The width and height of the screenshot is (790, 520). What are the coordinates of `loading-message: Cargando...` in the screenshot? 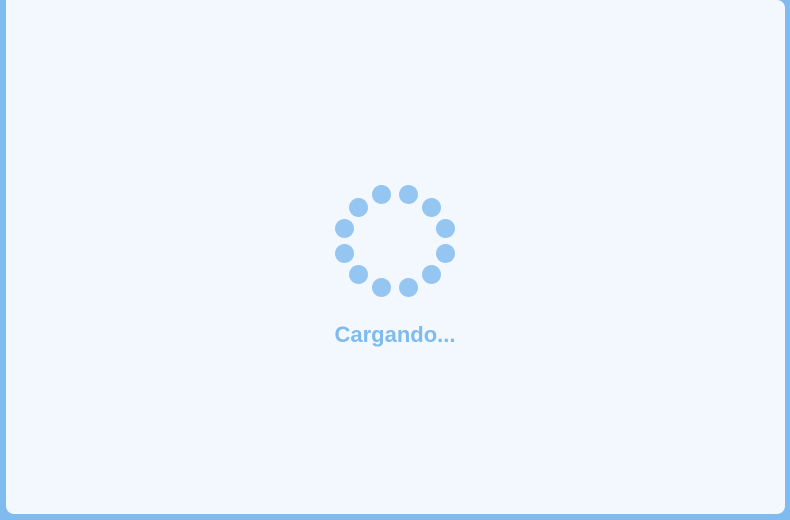 It's located at (395, 334).